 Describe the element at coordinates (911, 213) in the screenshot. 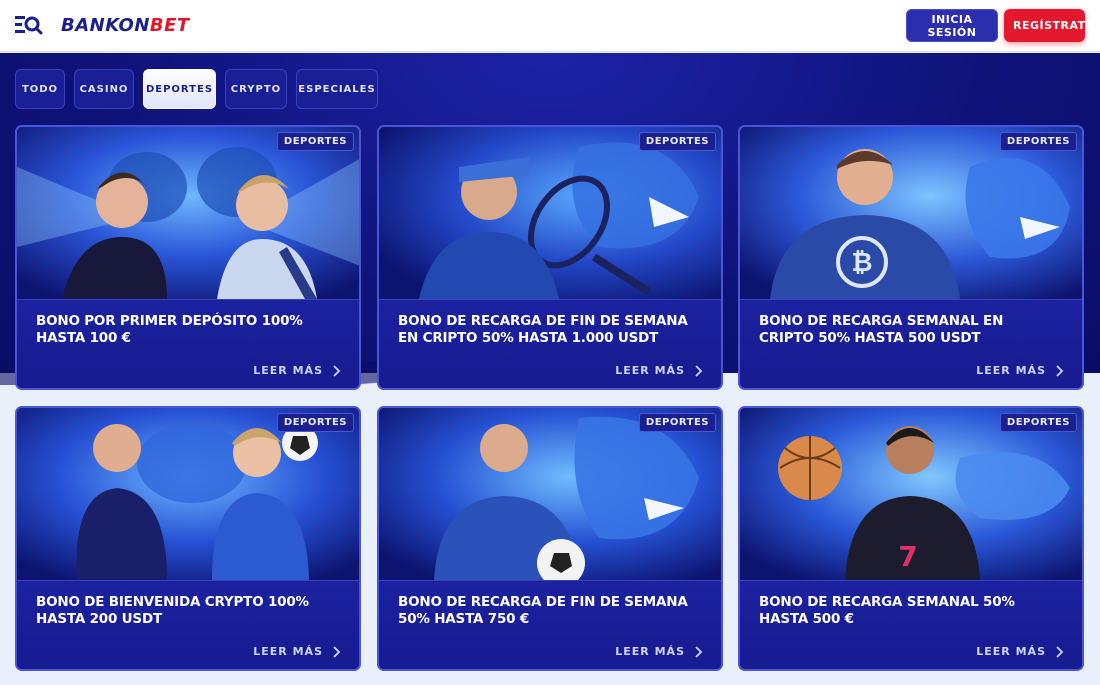

I see `promo-image: ₿` at that location.